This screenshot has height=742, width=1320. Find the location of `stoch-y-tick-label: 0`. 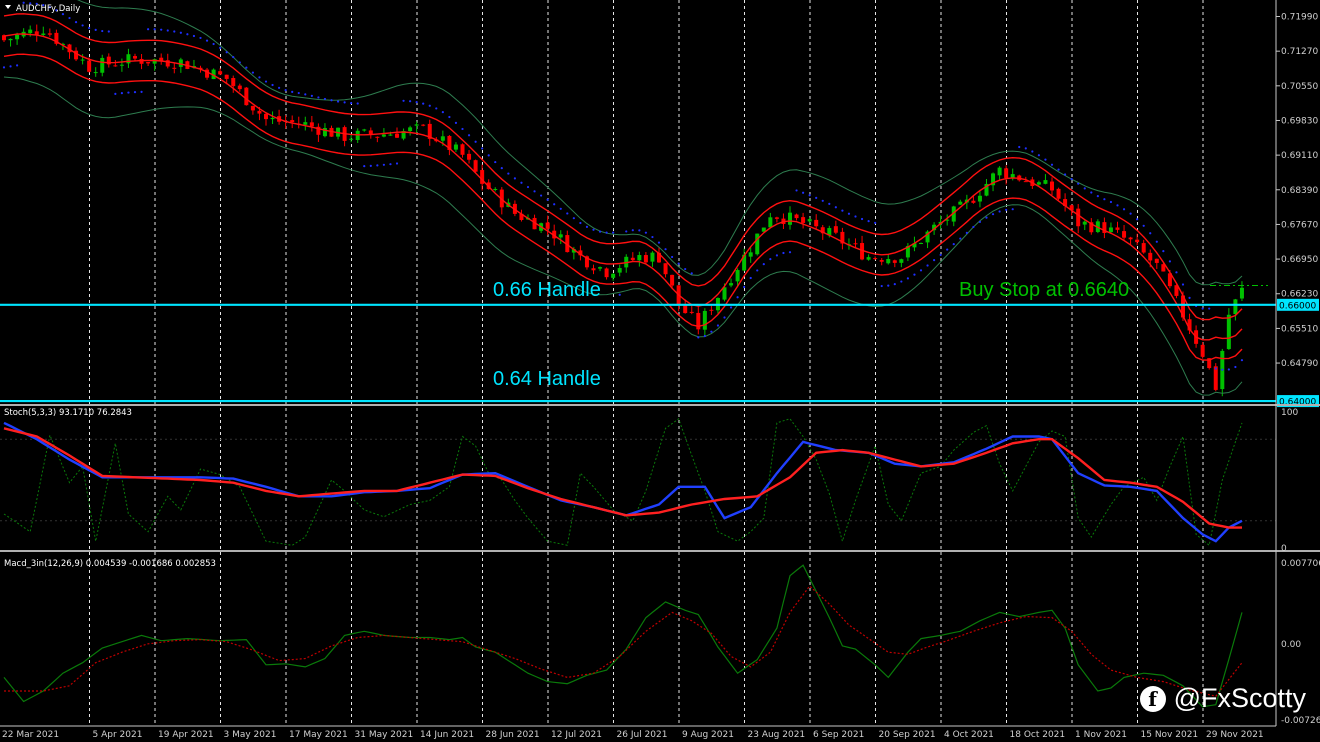

stoch-y-tick-label: 0 is located at coordinates (1284, 549).